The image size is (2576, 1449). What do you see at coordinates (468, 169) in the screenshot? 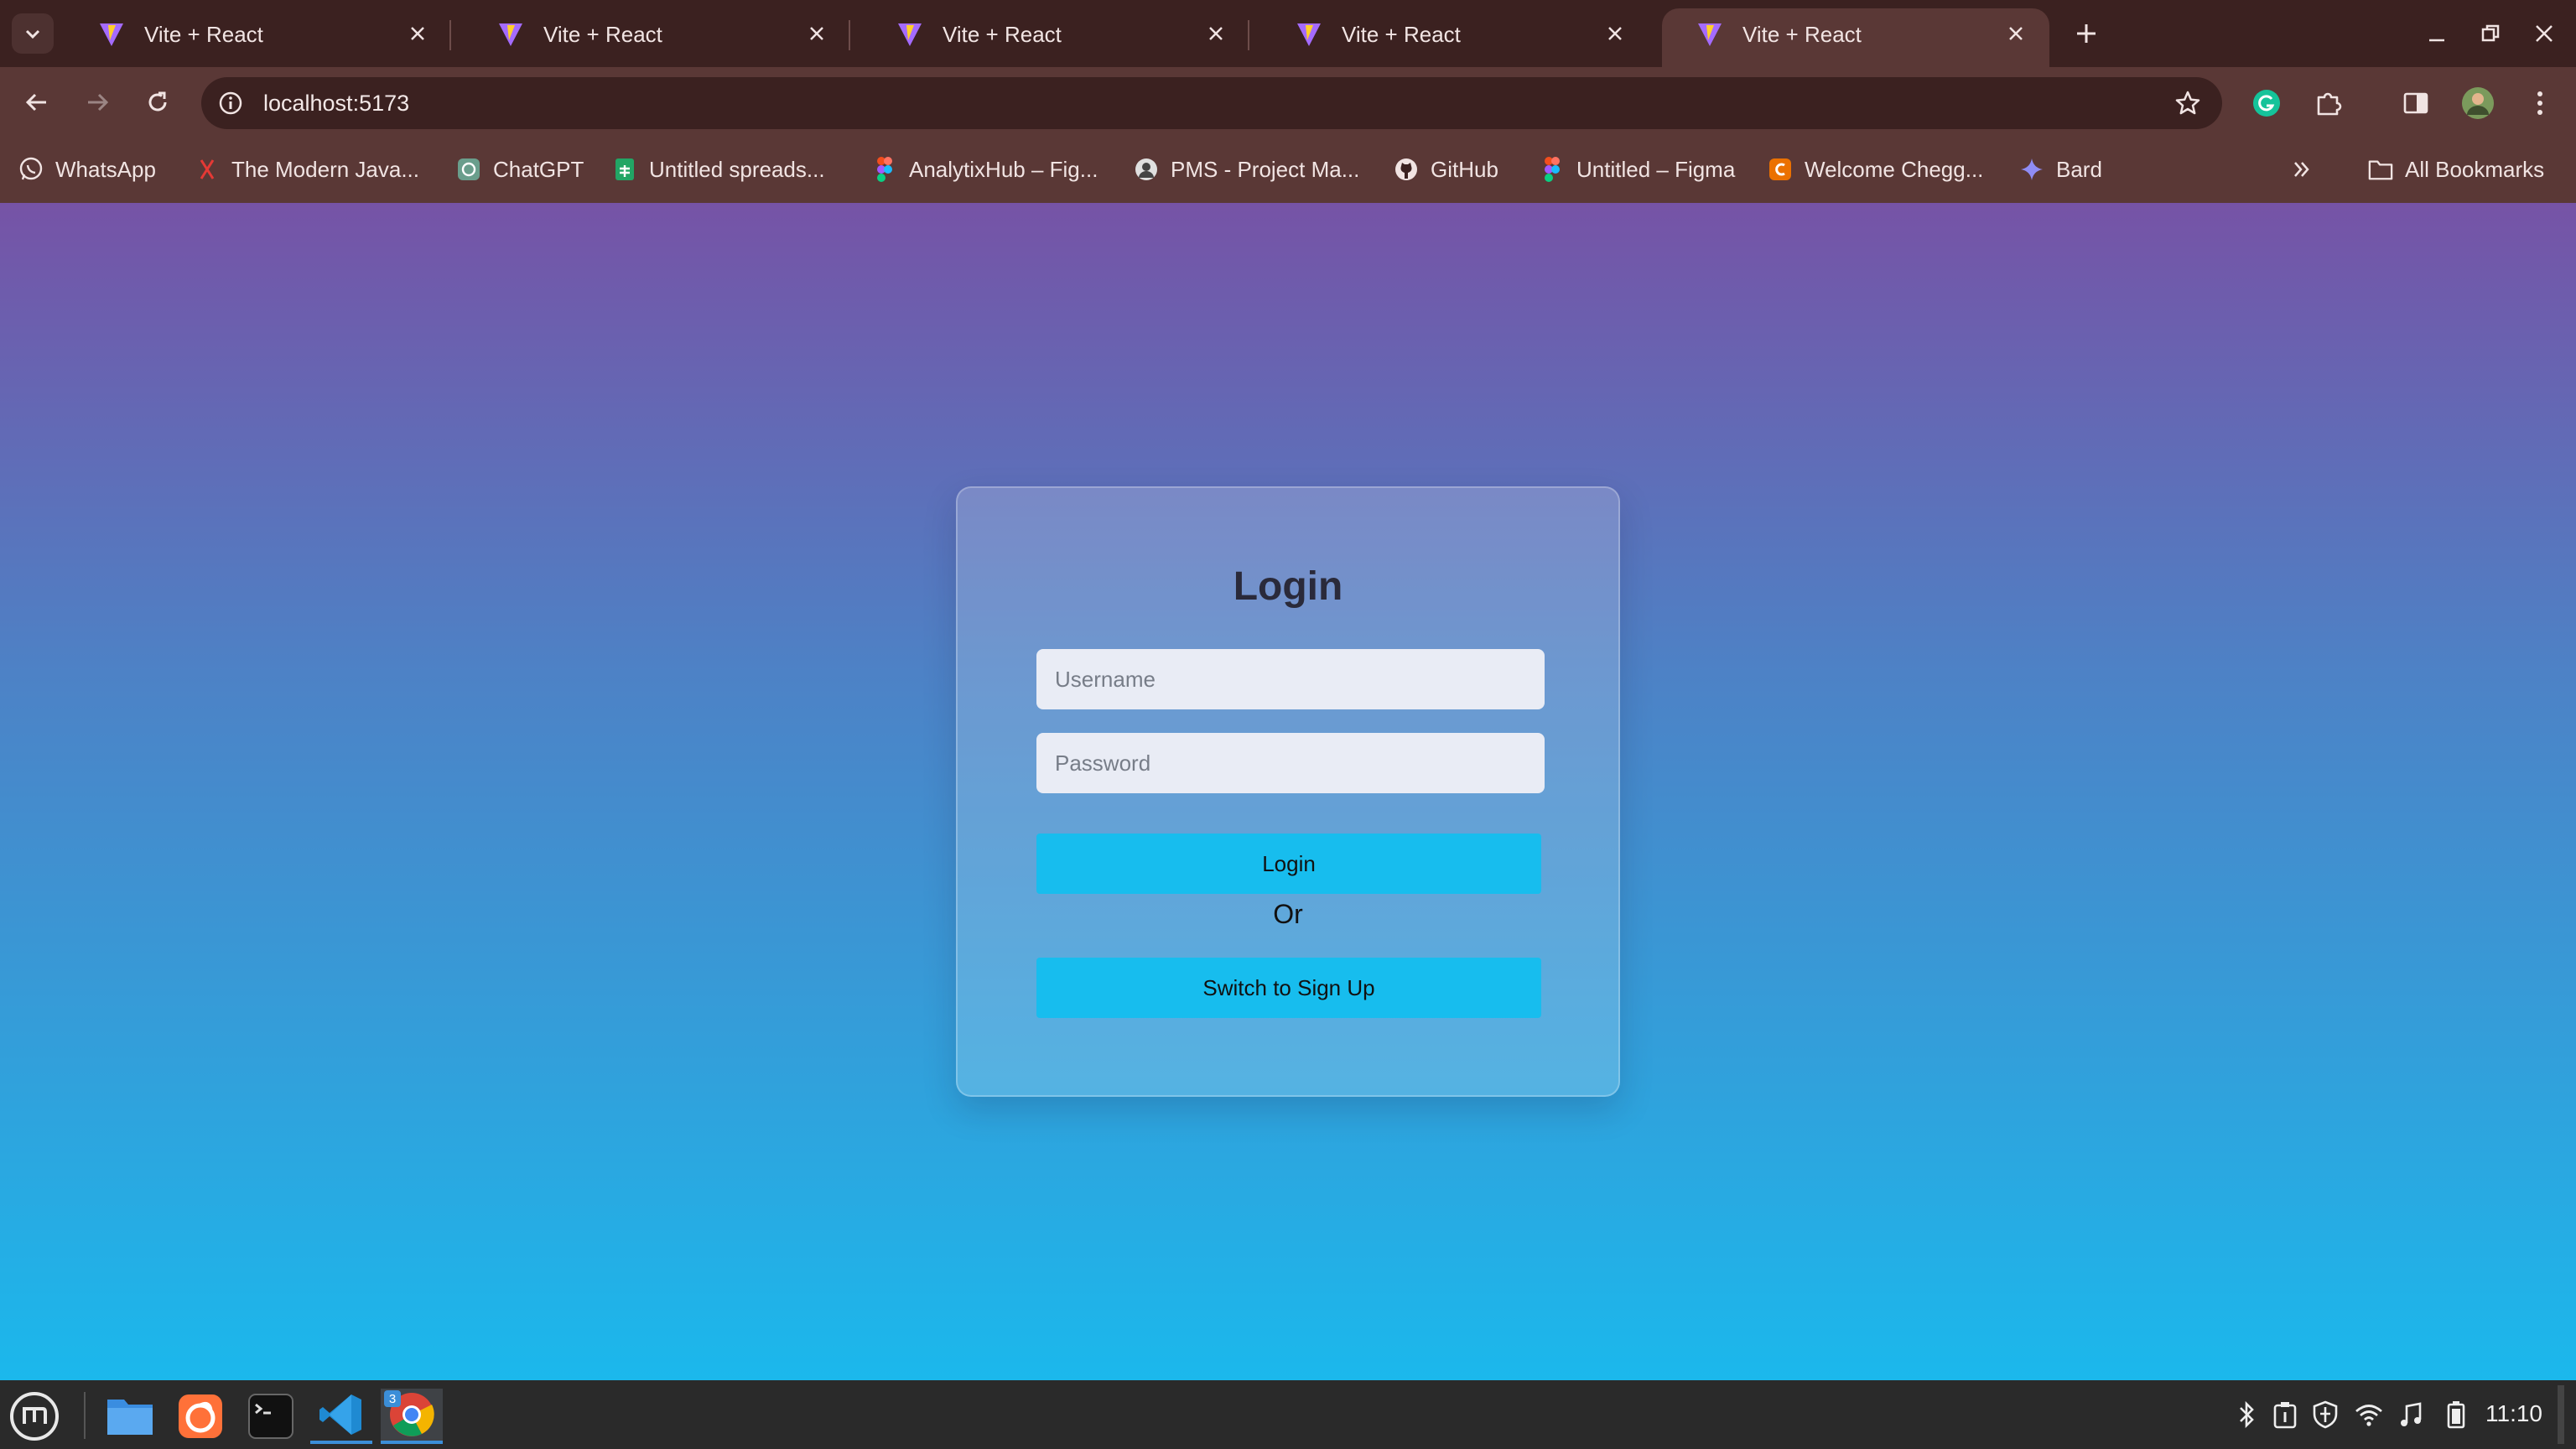
I see `chatgpt-icon` at bounding box center [468, 169].